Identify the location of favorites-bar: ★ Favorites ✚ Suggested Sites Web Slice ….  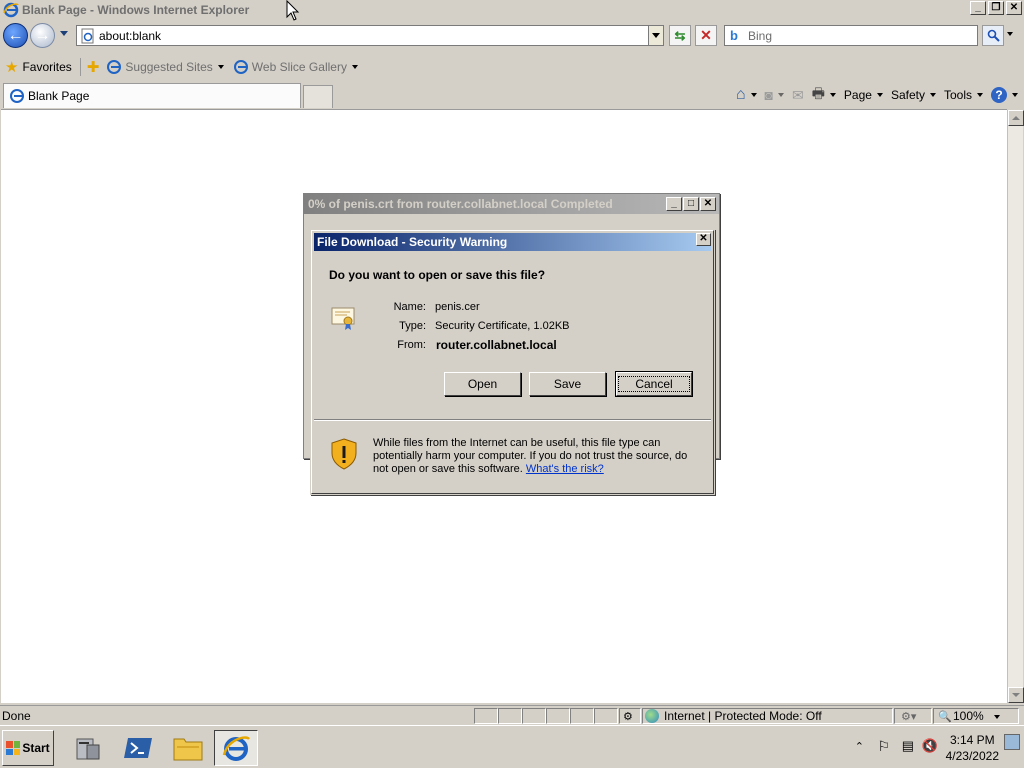
(512, 67).